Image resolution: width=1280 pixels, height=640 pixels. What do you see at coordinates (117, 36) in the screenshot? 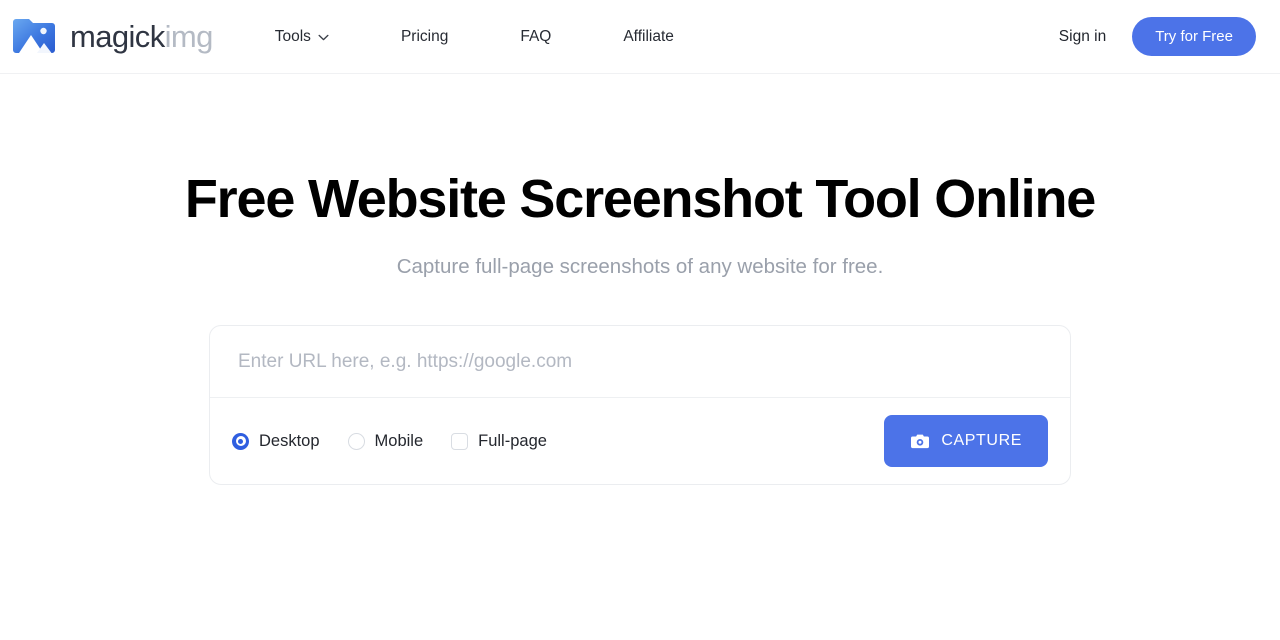
I see `brand-word-dark: magick` at bounding box center [117, 36].